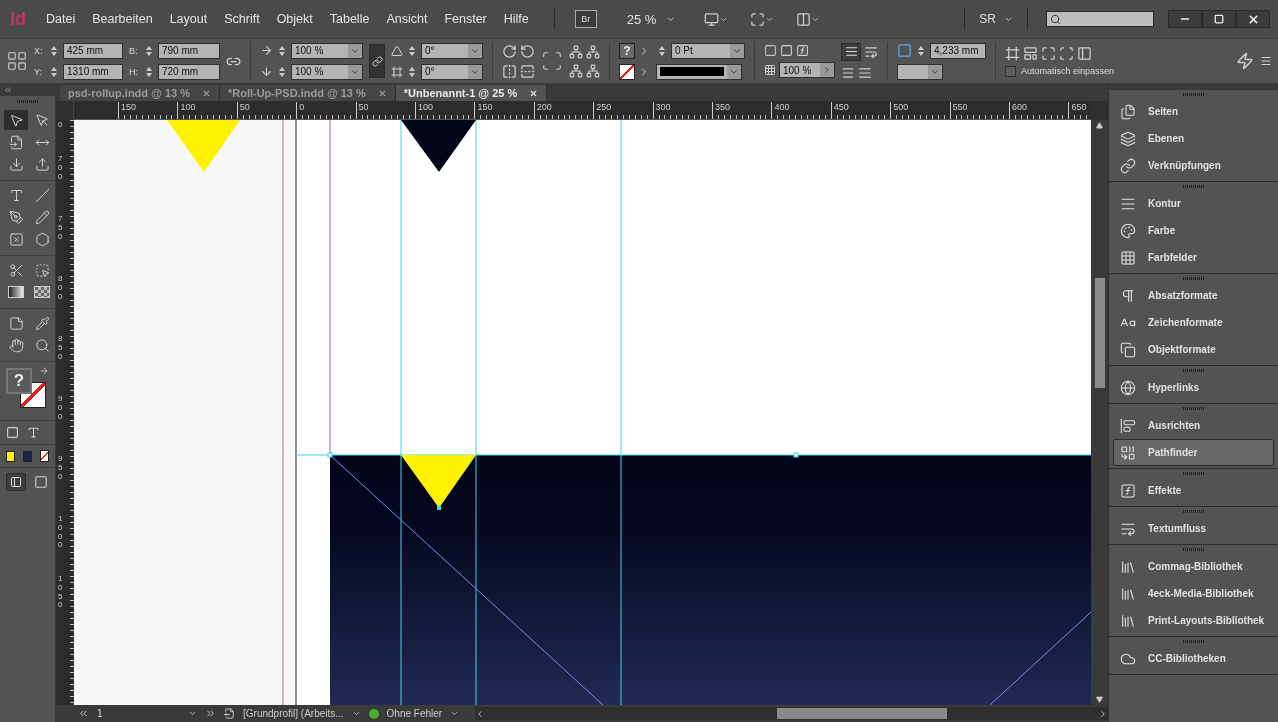 Image resolution: width=1278 pixels, height=722 pixels. What do you see at coordinates (1100, 19) in the screenshot?
I see `search-field` at bounding box center [1100, 19].